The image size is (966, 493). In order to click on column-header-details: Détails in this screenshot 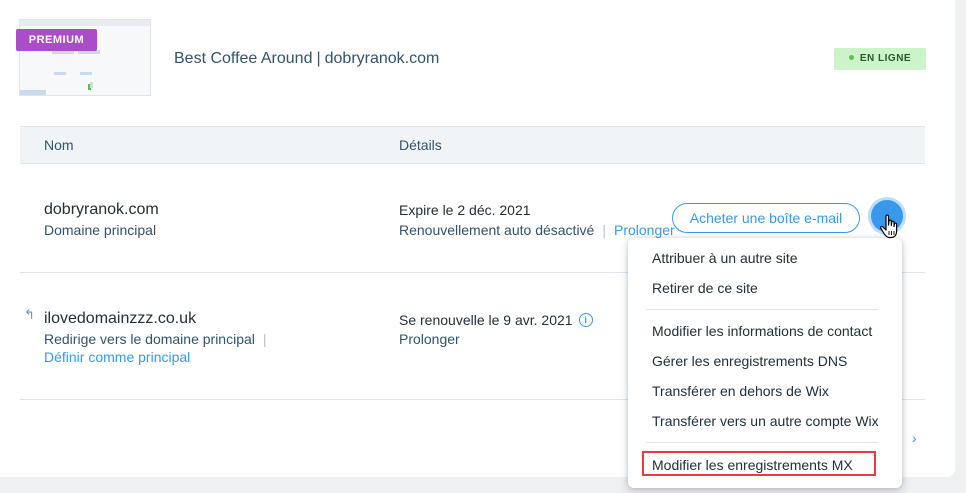, I will do `click(420, 145)`.